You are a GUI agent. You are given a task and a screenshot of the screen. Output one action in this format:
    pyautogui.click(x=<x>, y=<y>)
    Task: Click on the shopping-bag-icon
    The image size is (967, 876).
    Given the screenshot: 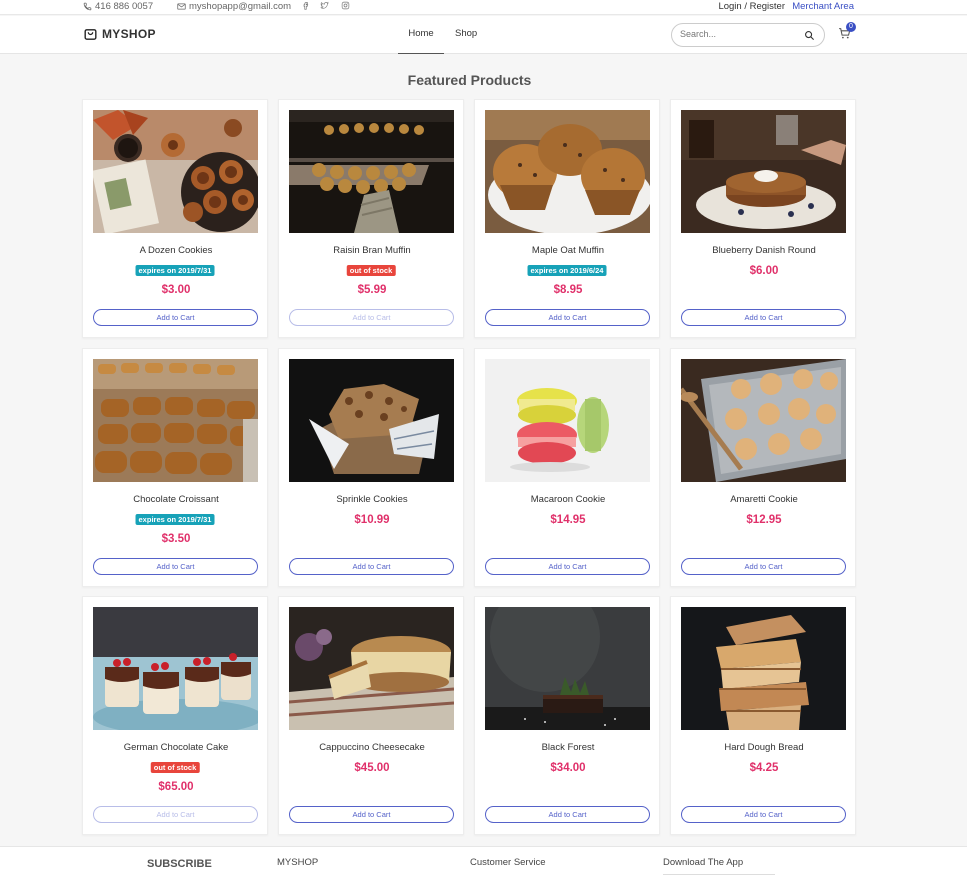 What is the action you would take?
    pyautogui.click(x=90, y=34)
    